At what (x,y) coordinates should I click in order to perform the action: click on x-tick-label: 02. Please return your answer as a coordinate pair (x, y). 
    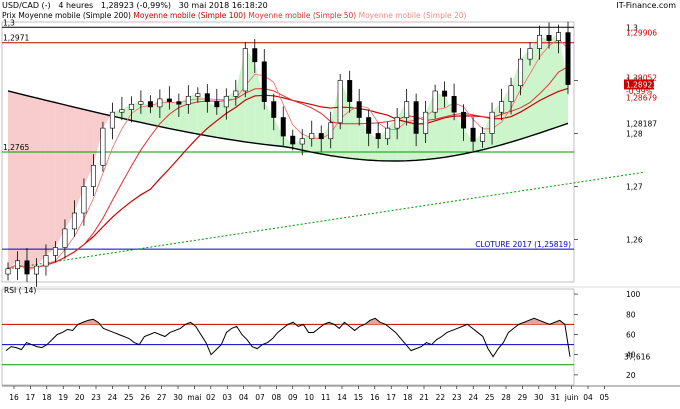
    Looking at the image, I should click on (211, 397).